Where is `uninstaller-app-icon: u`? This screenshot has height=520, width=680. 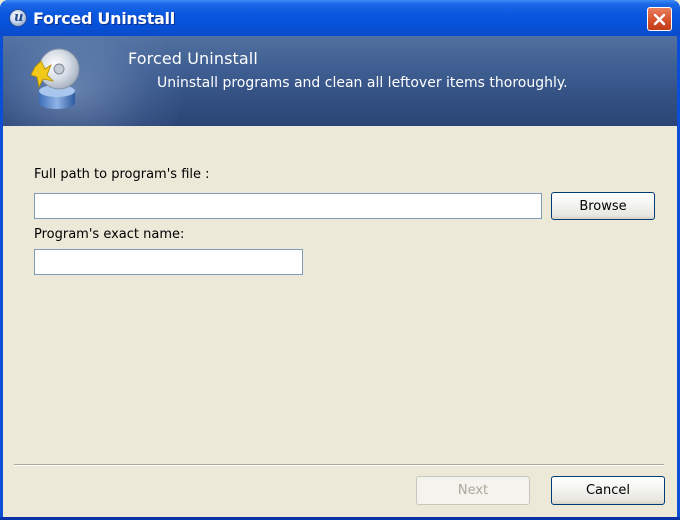 uninstaller-app-icon: u is located at coordinates (18, 18).